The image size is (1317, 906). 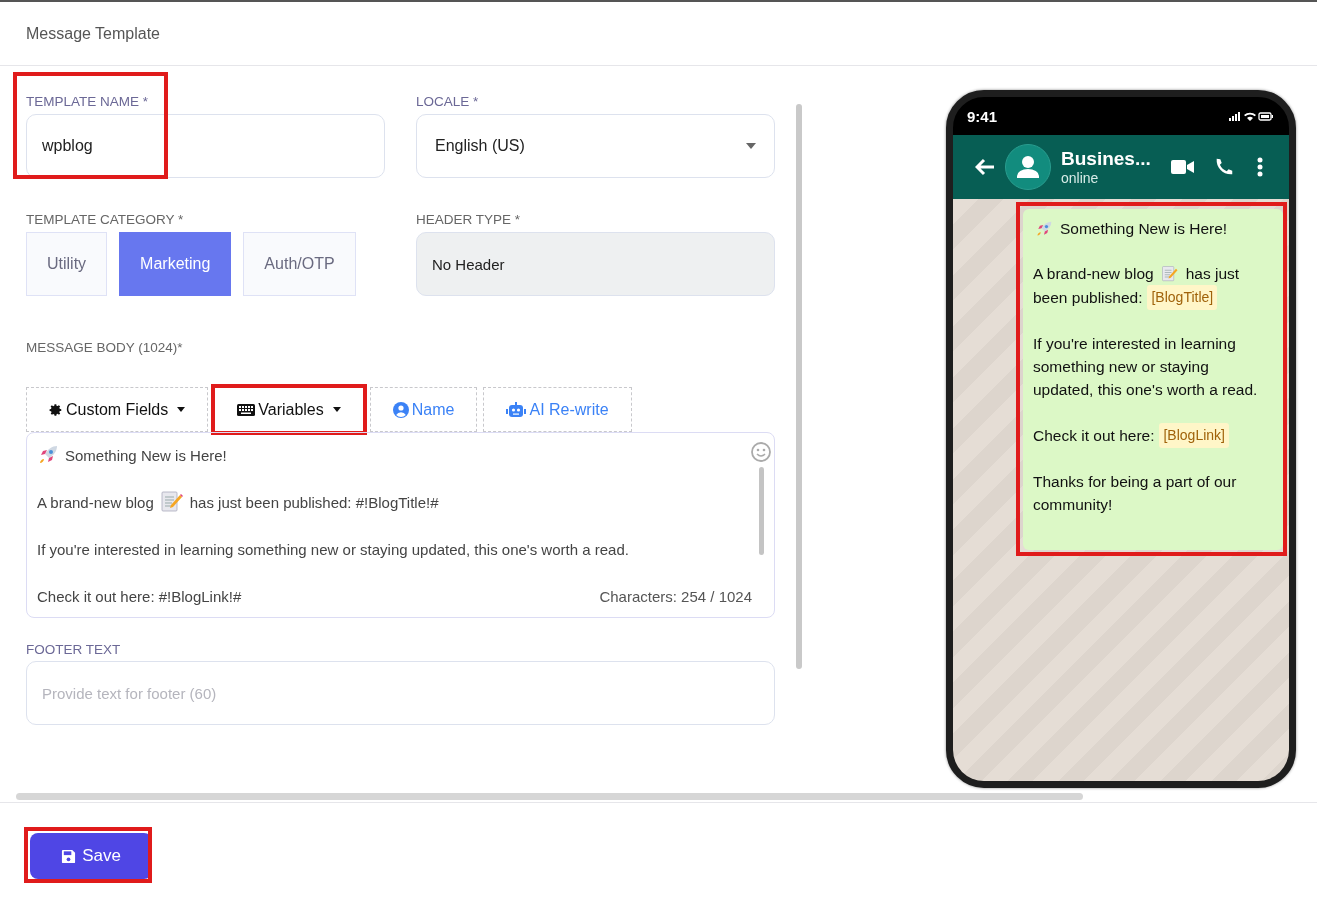 What do you see at coordinates (1260, 167) in the screenshot?
I see `more-icon` at bounding box center [1260, 167].